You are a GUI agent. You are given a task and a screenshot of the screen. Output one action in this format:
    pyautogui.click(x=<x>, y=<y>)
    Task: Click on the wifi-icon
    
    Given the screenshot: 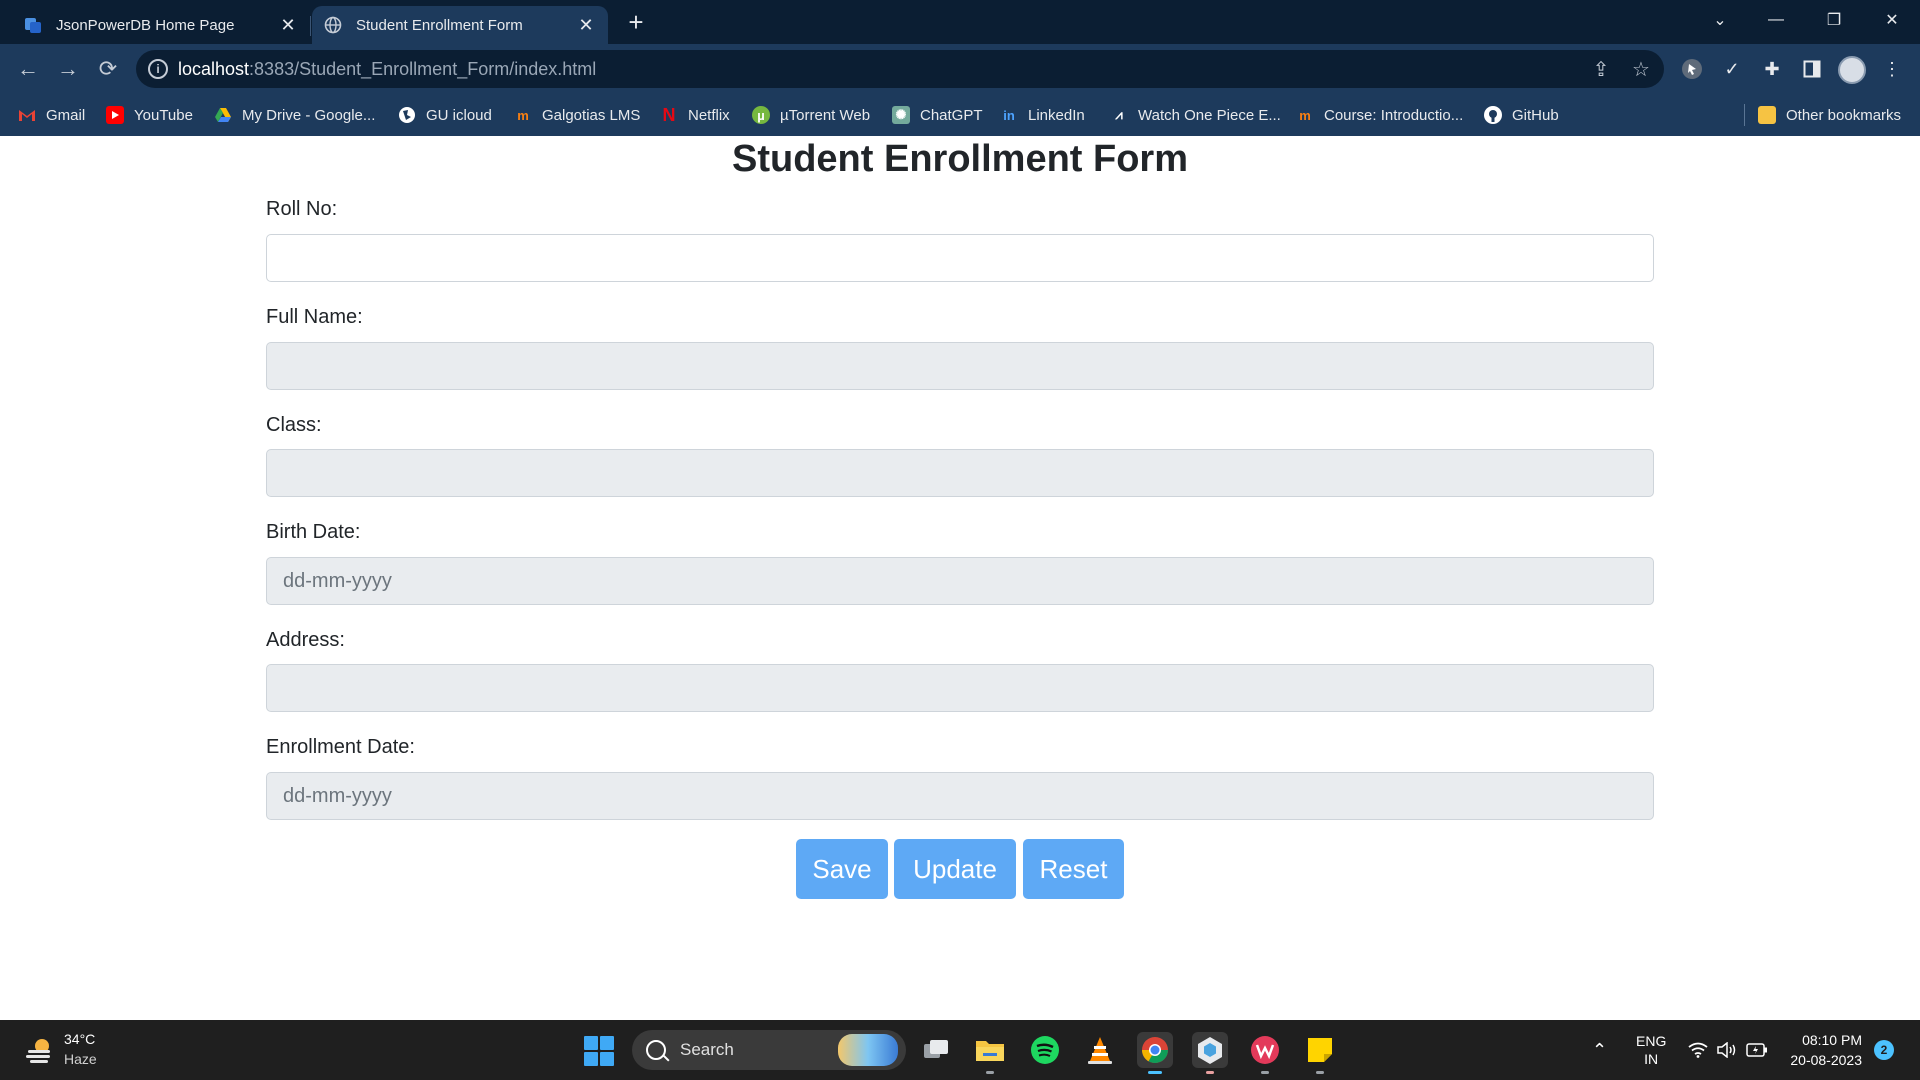 What is the action you would take?
    pyautogui.click(x=1698, y=1050)
    